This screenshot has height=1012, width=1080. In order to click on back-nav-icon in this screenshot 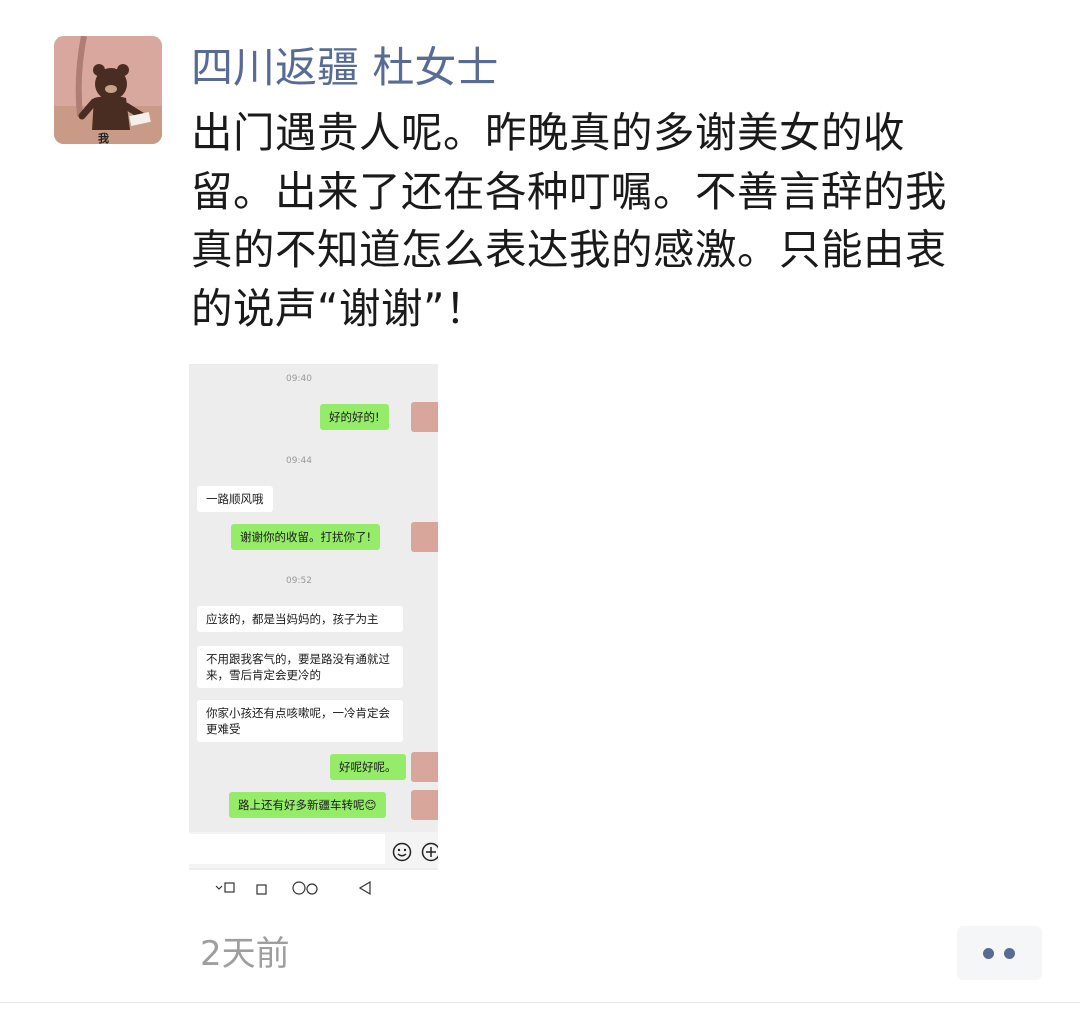, I will do `click(364, 888)`.